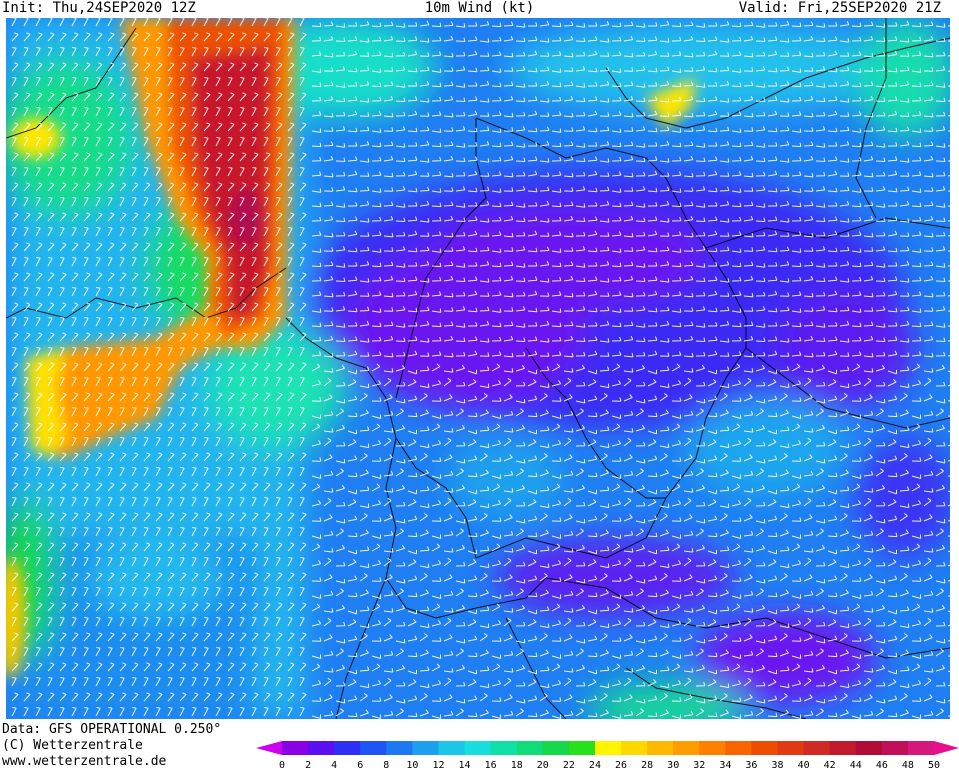 The image size is (959, 770). What do you see at coordinates (621, 765) in the screenshot?
I see `colorbar-label: 26` at bounding box center [621, 765].